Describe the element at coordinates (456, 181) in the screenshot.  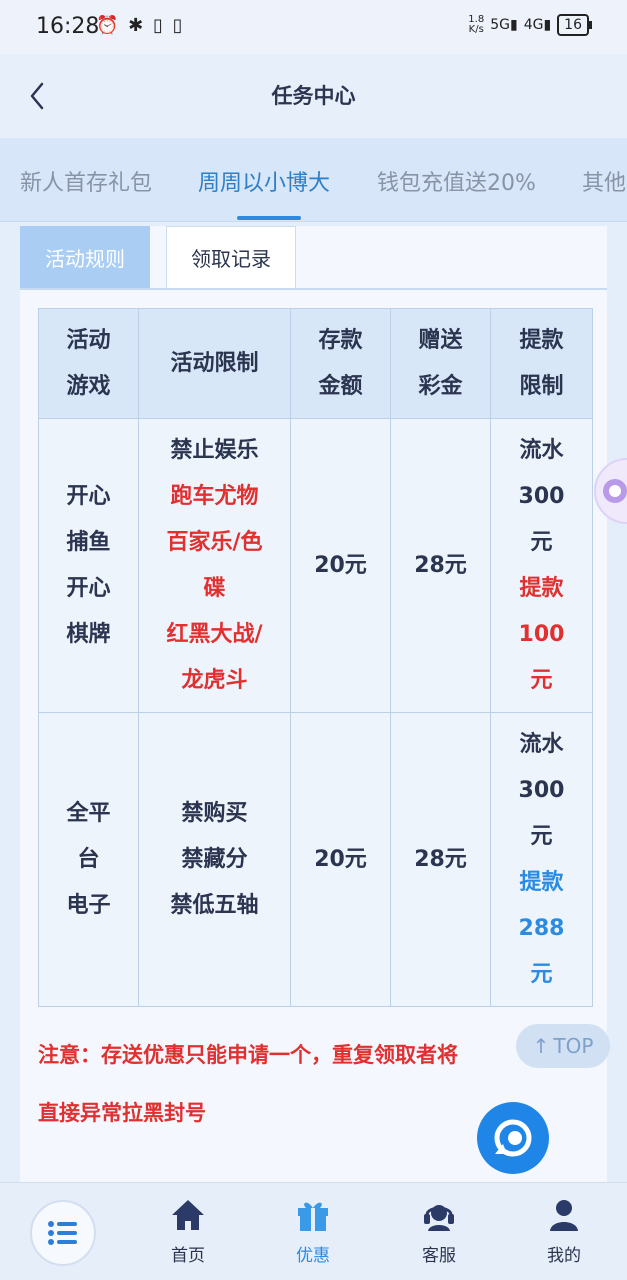
I see `tab-wallet-recharge: 钱包充值送20%` at that location.